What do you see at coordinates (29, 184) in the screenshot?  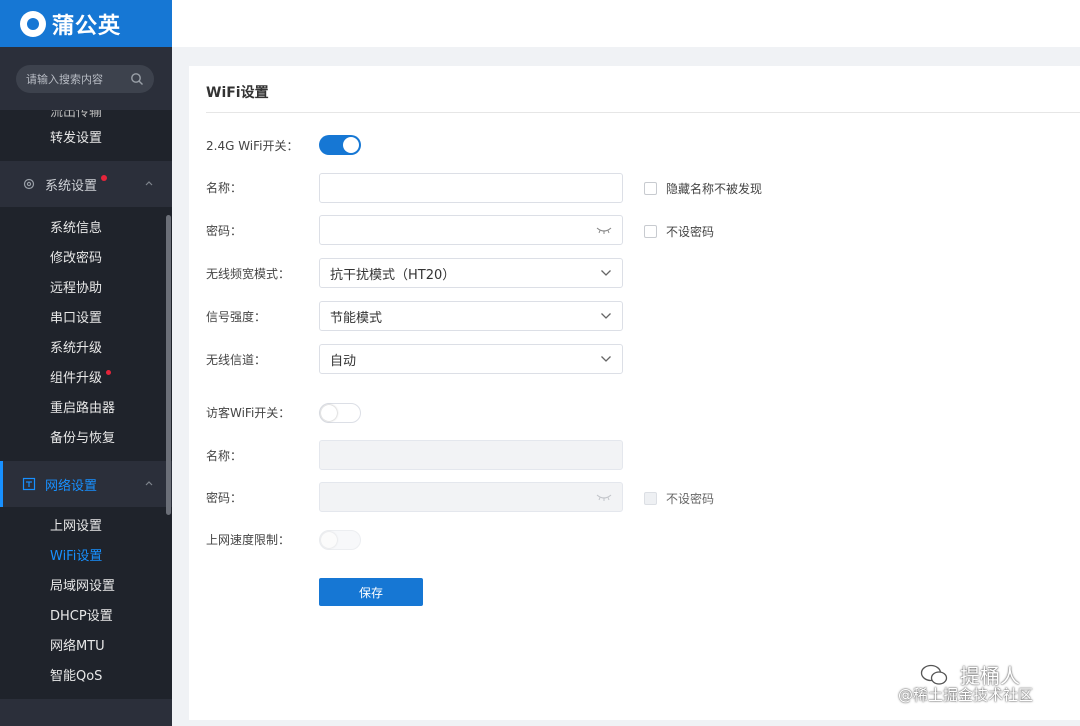 I see `gear-icon` at bounding box center [29, 184].